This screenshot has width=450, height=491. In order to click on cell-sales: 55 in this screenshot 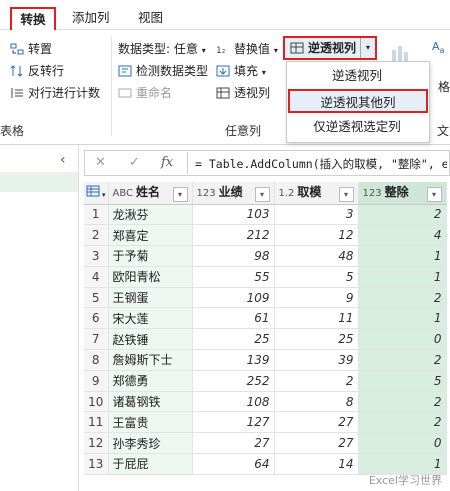, I will do `click(233, 277)`.